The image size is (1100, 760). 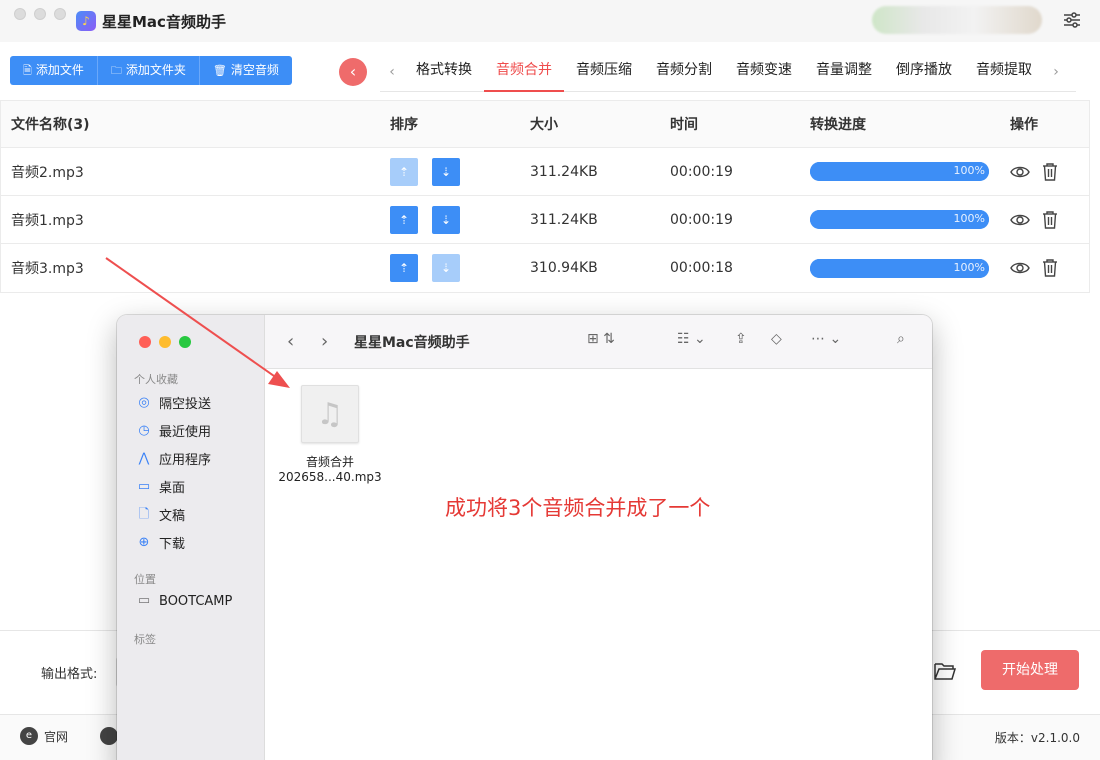 What do you see at coordinates (164, 22) in the screenshot?
I see `app-title: 星星Mac音频助手` at bounding box center [164, 22].